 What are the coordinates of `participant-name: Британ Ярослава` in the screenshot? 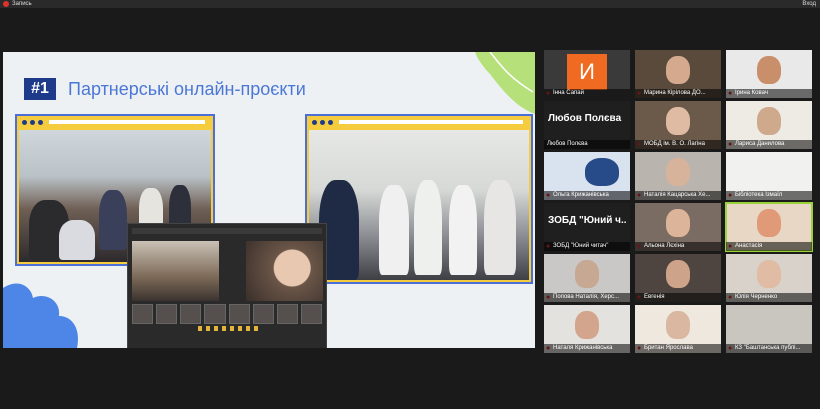 It's located at (678, 348).